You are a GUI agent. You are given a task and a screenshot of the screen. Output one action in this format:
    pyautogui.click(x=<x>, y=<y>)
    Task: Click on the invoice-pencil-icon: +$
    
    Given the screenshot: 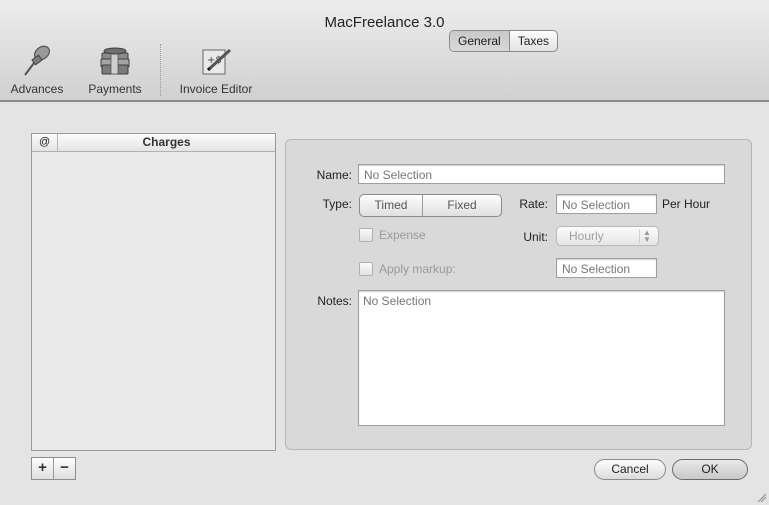 What is the action you would take?
    pyautogui.click(x=217, y=61)
    